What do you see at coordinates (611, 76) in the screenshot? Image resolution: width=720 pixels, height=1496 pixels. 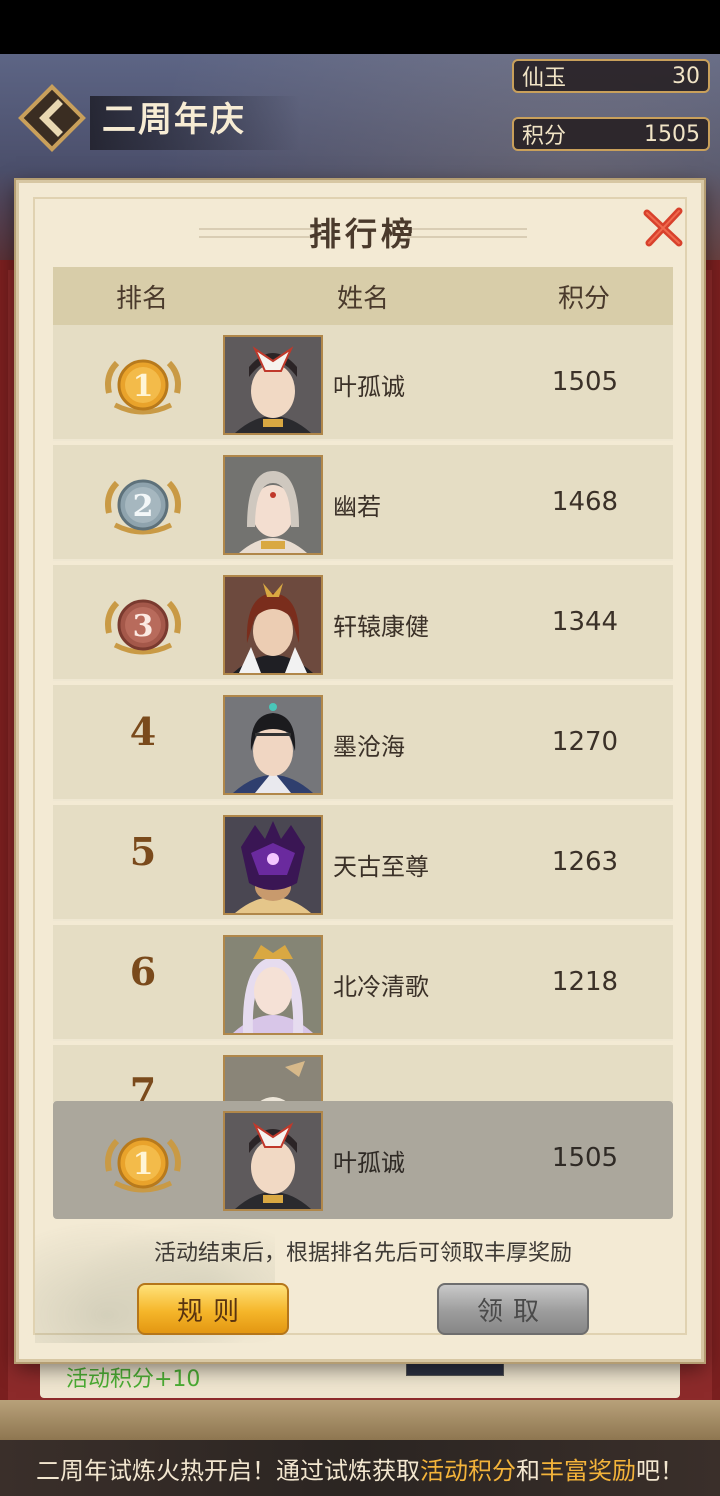 I see `currency-jade: 仙玉 30` at bounding box center [611, 76].